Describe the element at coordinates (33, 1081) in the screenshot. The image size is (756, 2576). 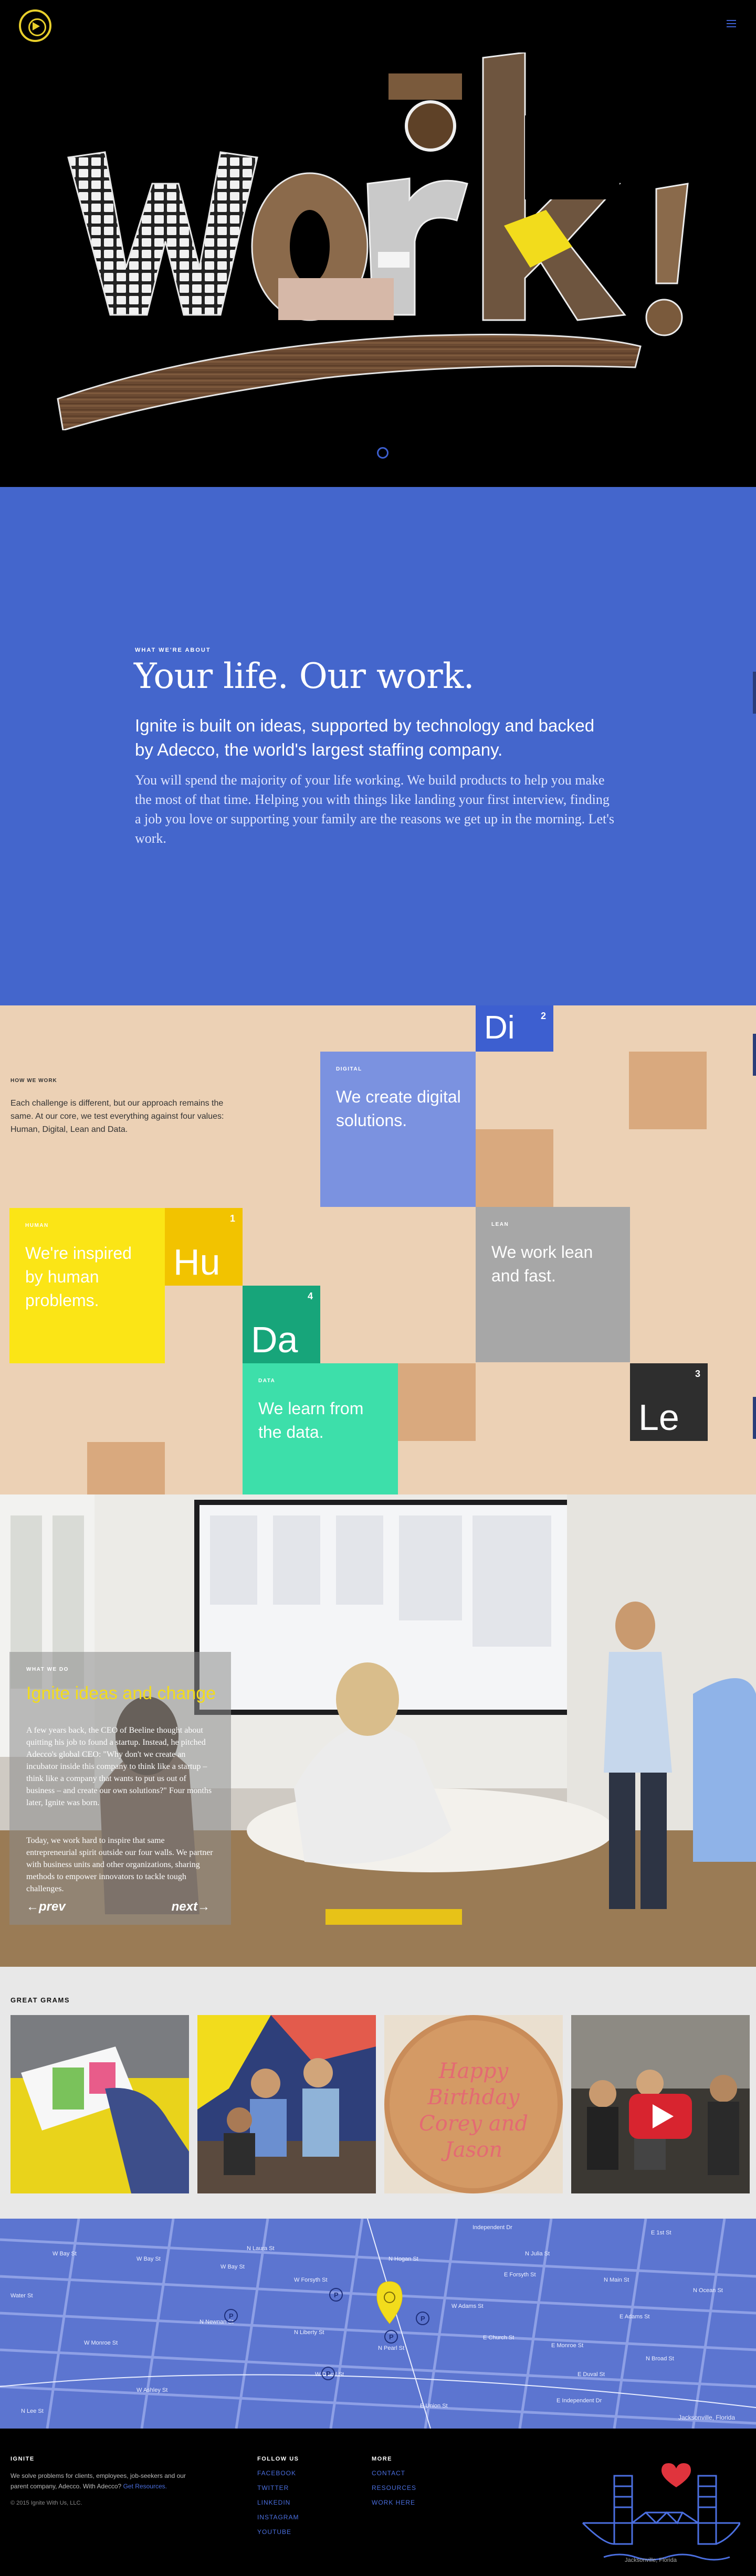
I see `section-eyebrow: HOW WE WORK` at that location.